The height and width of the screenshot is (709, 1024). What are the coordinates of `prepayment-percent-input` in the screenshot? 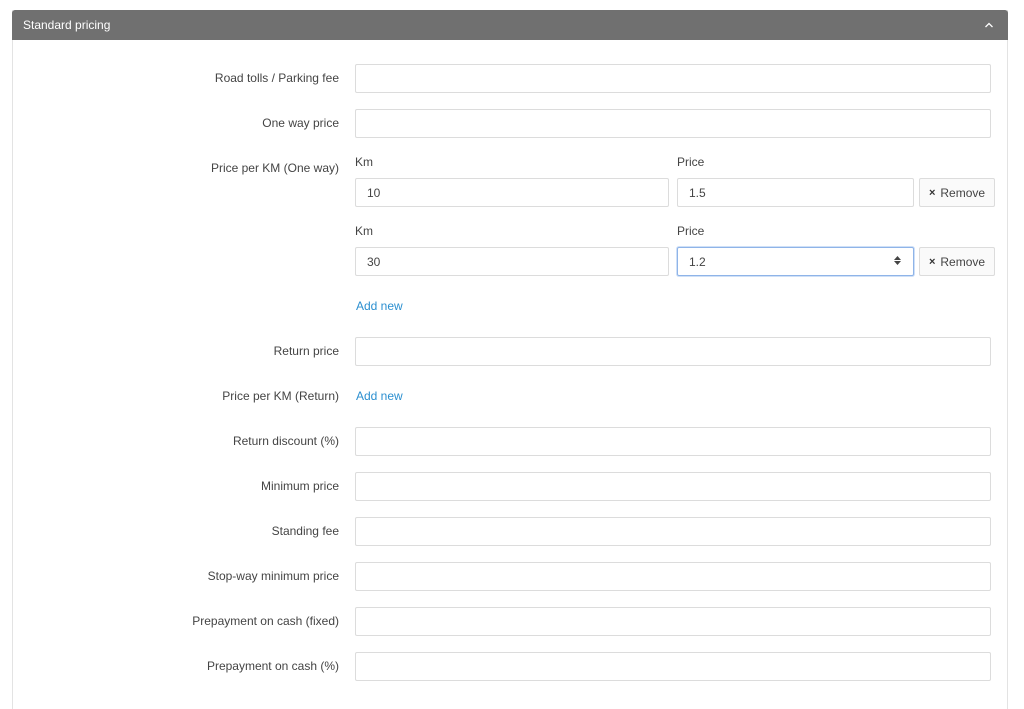 It's located at (673, 666).